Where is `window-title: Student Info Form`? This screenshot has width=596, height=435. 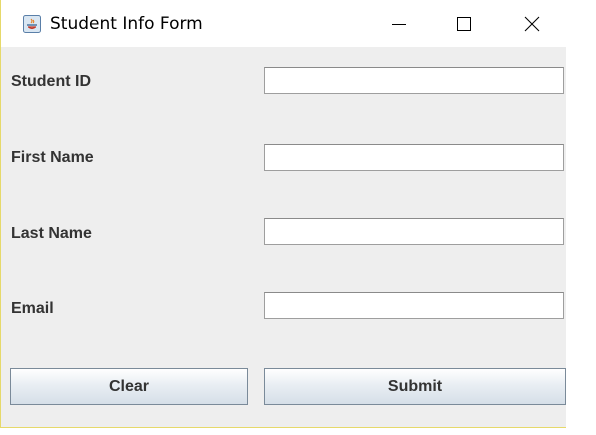
window-title: Student Info Form is located at coordinates (126, 24).